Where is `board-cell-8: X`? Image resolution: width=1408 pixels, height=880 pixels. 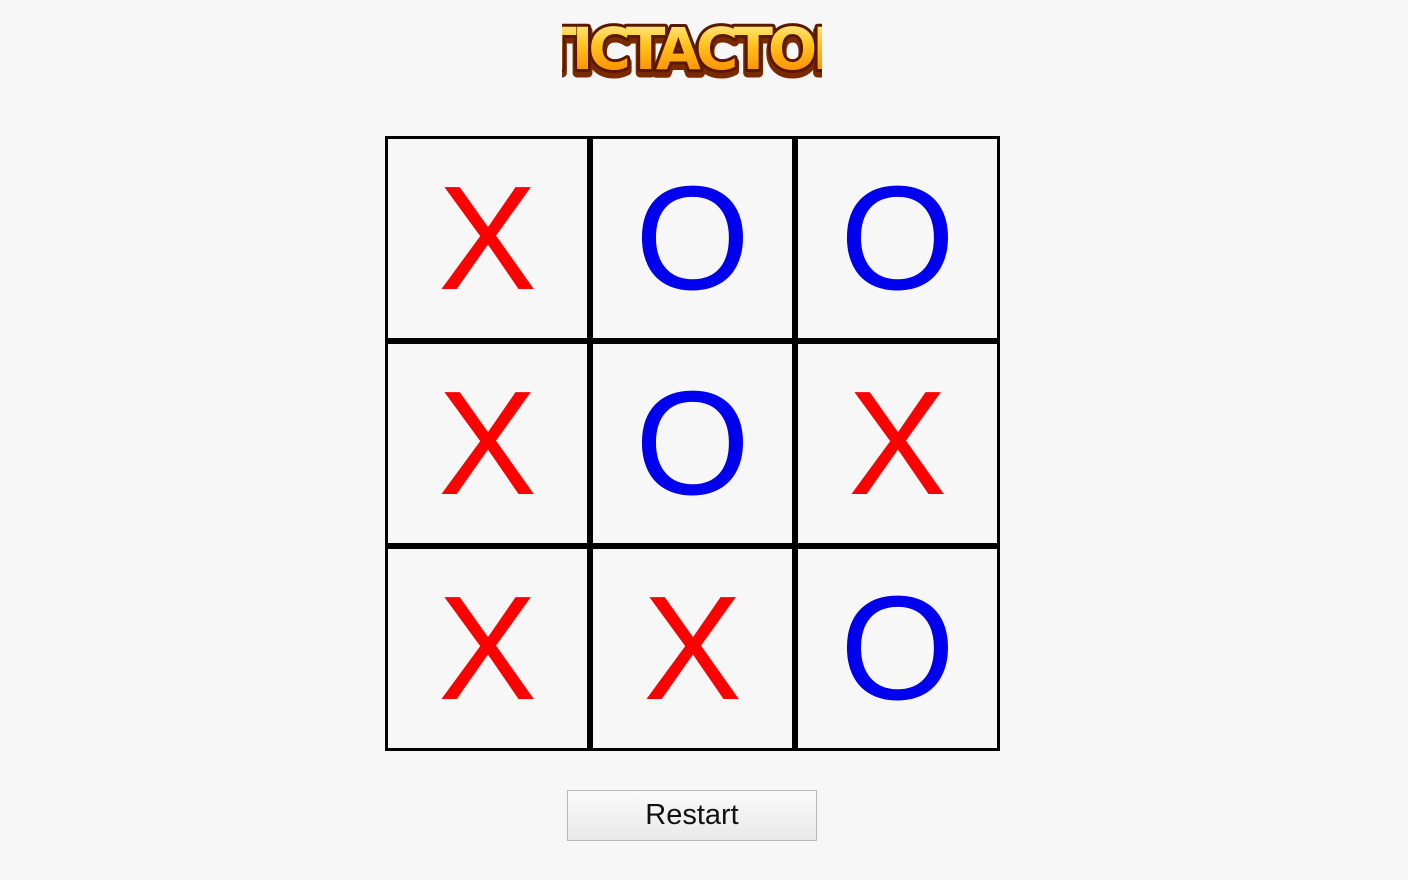 board-cell-8: X is located at coordinates (692, 648).